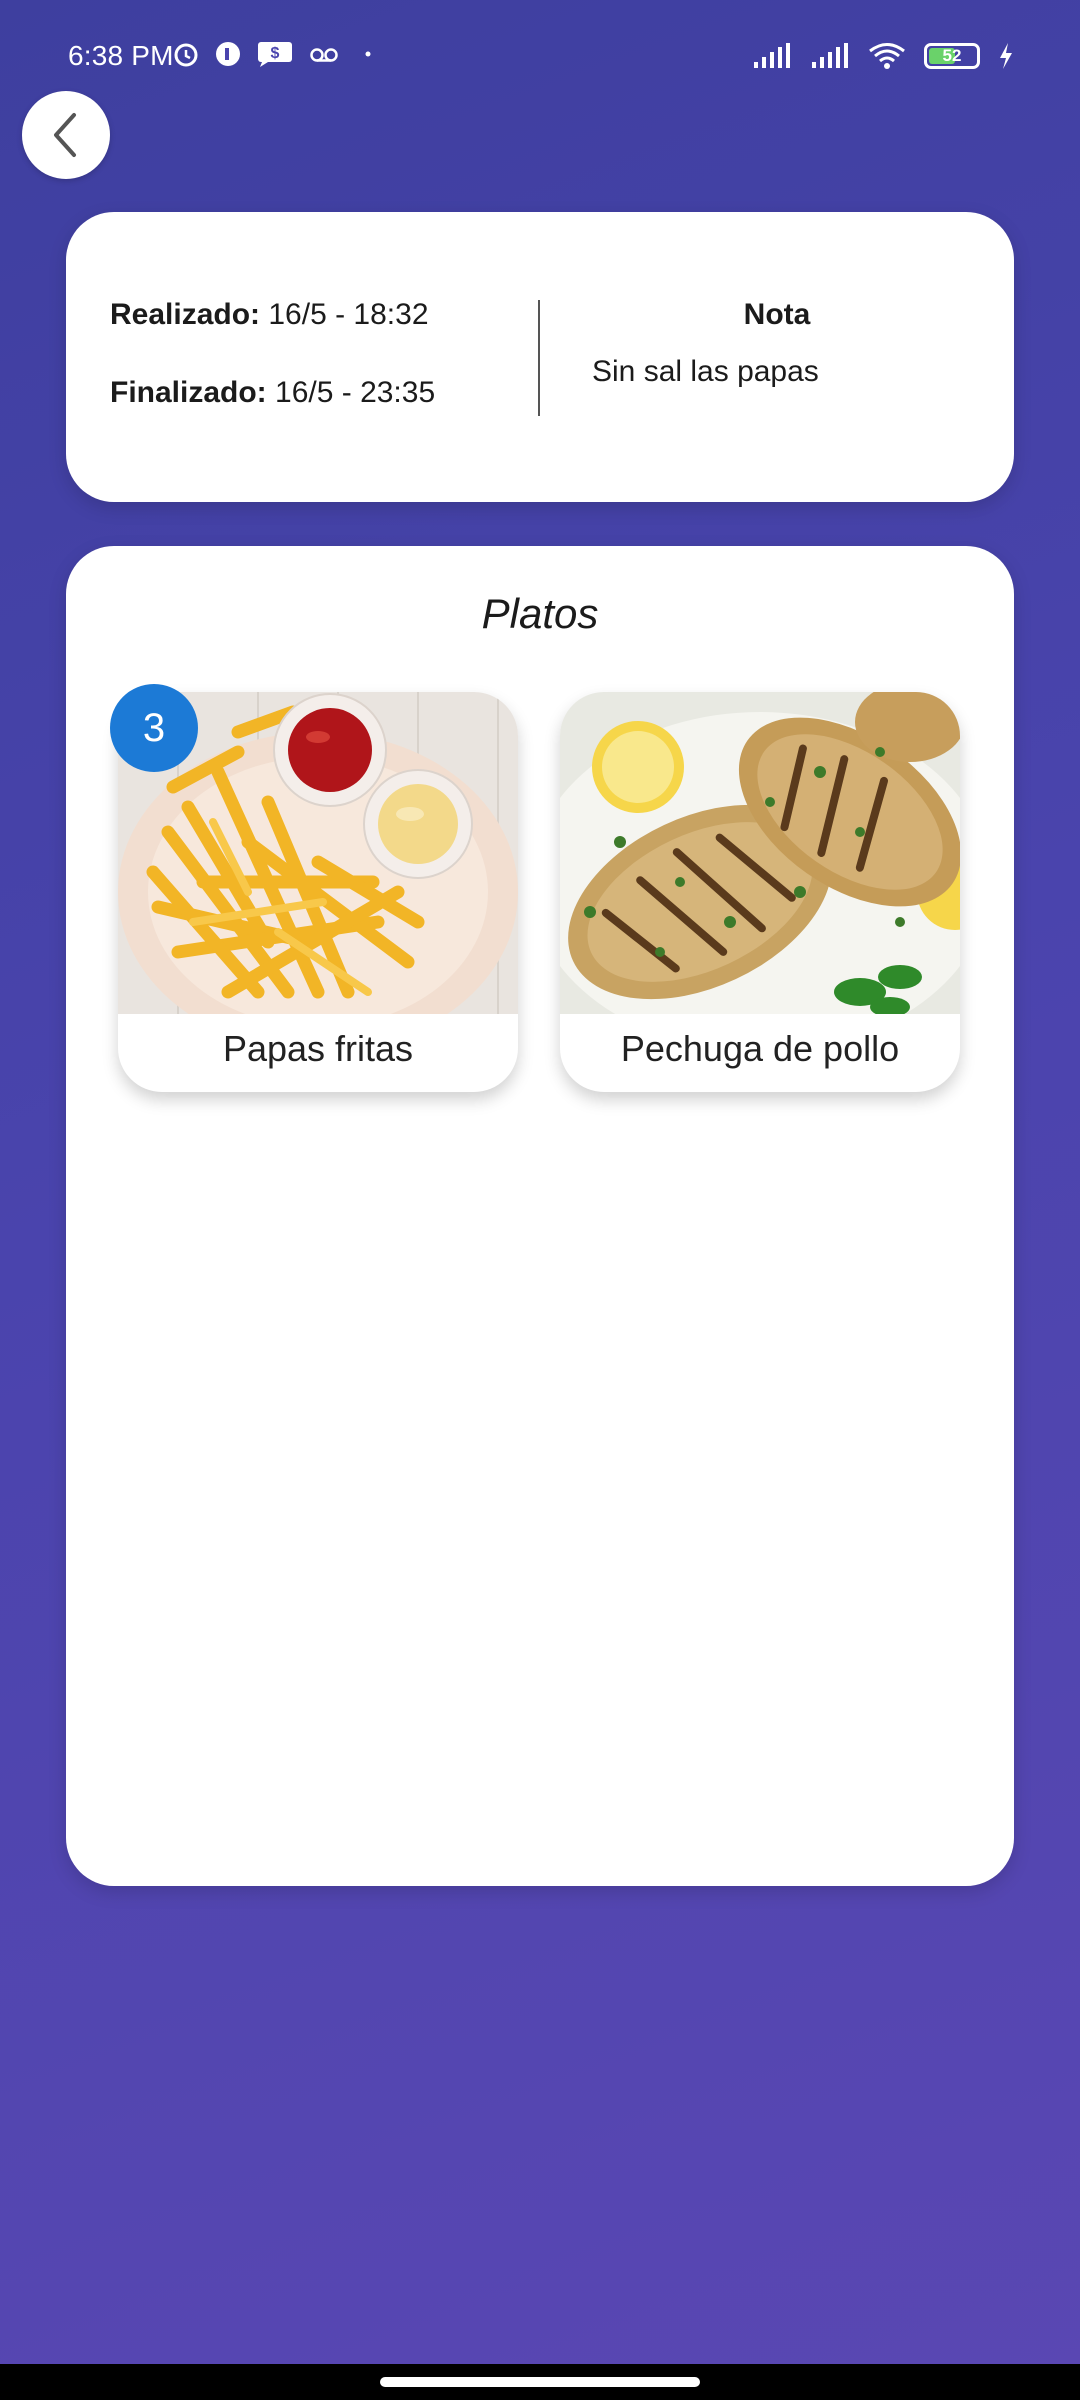 This screenshot has height=2400, width=1080. I want to click on battery-icon: 52, so click(952, 56).